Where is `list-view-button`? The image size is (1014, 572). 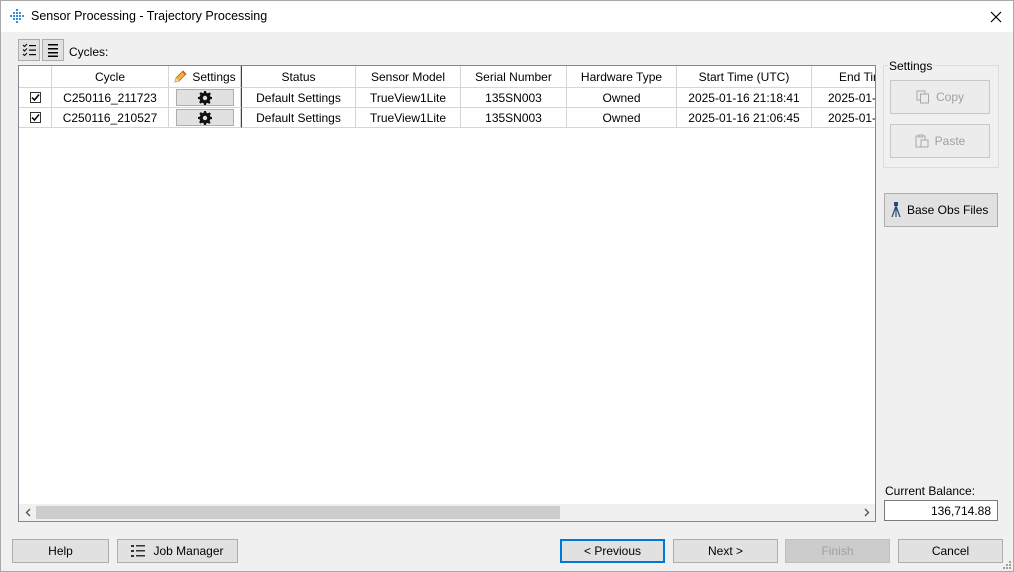 list-view-button is located at coordinates (53, 50).